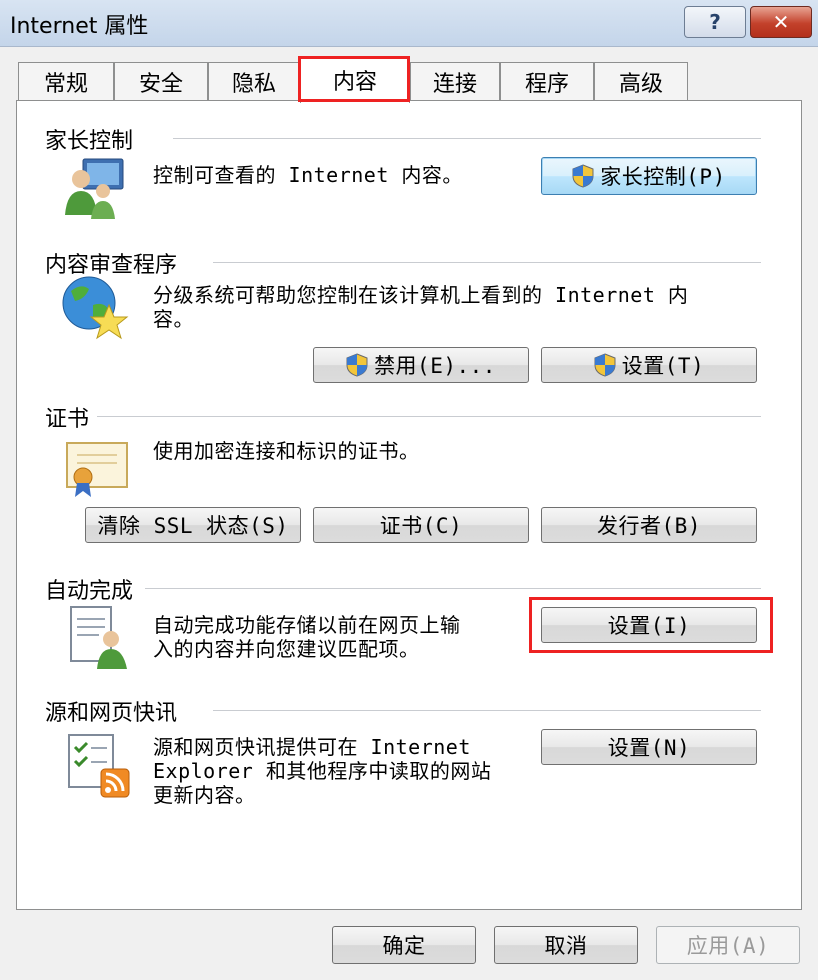 The width and height of the screenshot is (818, 980). What do you see at coordinates (663, 366) in the screenshot?
I see `advisor-settings-button-label: 设置(T)` at bounding box center [663, 366].